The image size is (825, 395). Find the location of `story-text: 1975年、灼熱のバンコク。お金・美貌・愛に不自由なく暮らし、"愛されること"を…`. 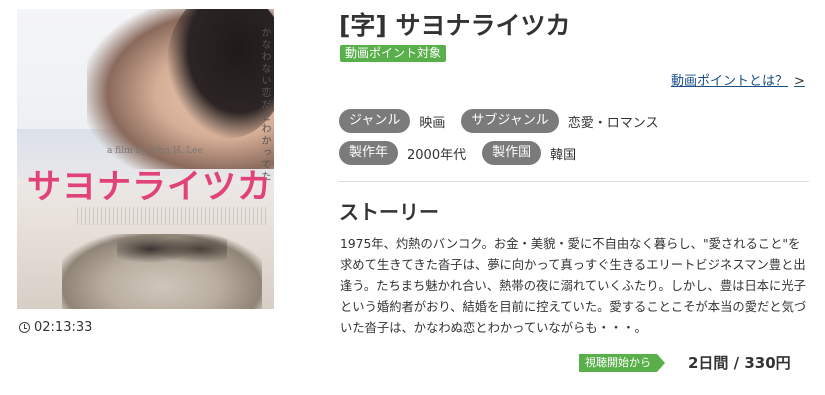

story-text: 1975年、灼熱のバンコク。お金・美貌・愛に不自由なく暮らし、"愛されること"を… is located at coordinates (573, 286).